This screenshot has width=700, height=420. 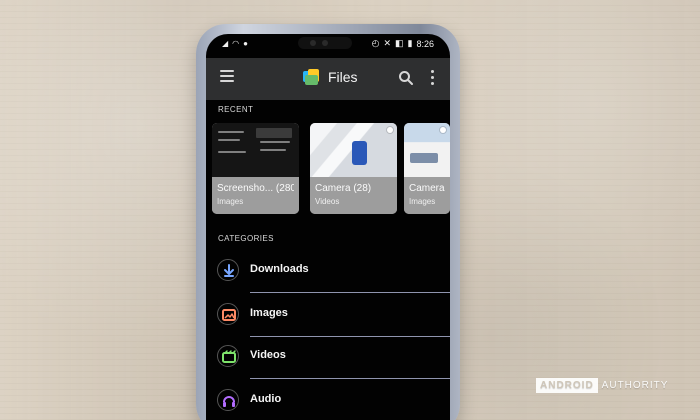 What do you see at coordinates (246, 238) in the screenshot?
I see `categories-section-label: CATEGORIES` at bounding box center [246, 238].